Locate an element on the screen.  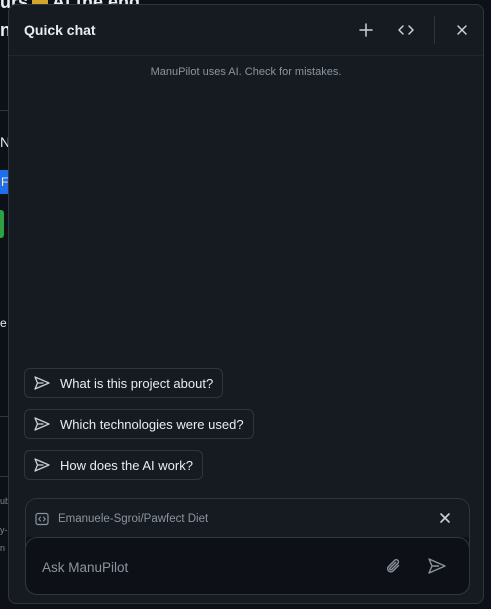
suggestion-ai-work: How does the AI work? is located at coordinates (113, 465).